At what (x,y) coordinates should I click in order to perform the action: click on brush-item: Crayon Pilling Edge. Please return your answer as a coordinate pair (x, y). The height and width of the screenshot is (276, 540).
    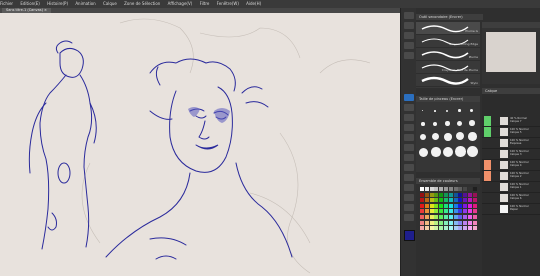
    Looking at the image, I should click on (448, 41).